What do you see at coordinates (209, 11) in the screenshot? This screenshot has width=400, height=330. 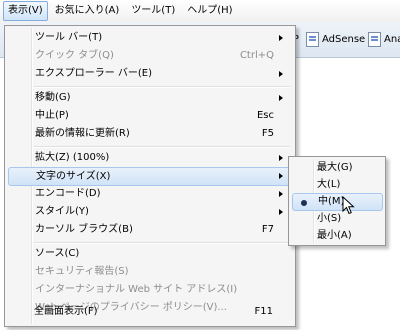 I see `menu-help: ヘルプ(H)` at bounding box center [209, 11].